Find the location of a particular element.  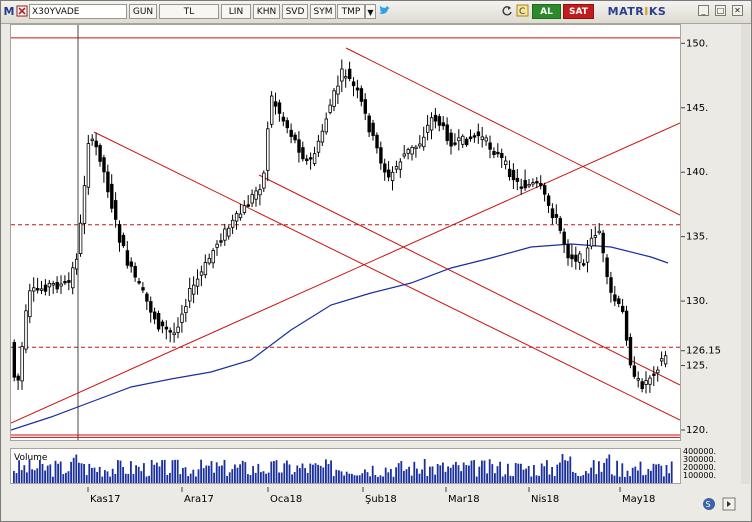

svd-button: SVD is located at coordinates (295, 11).